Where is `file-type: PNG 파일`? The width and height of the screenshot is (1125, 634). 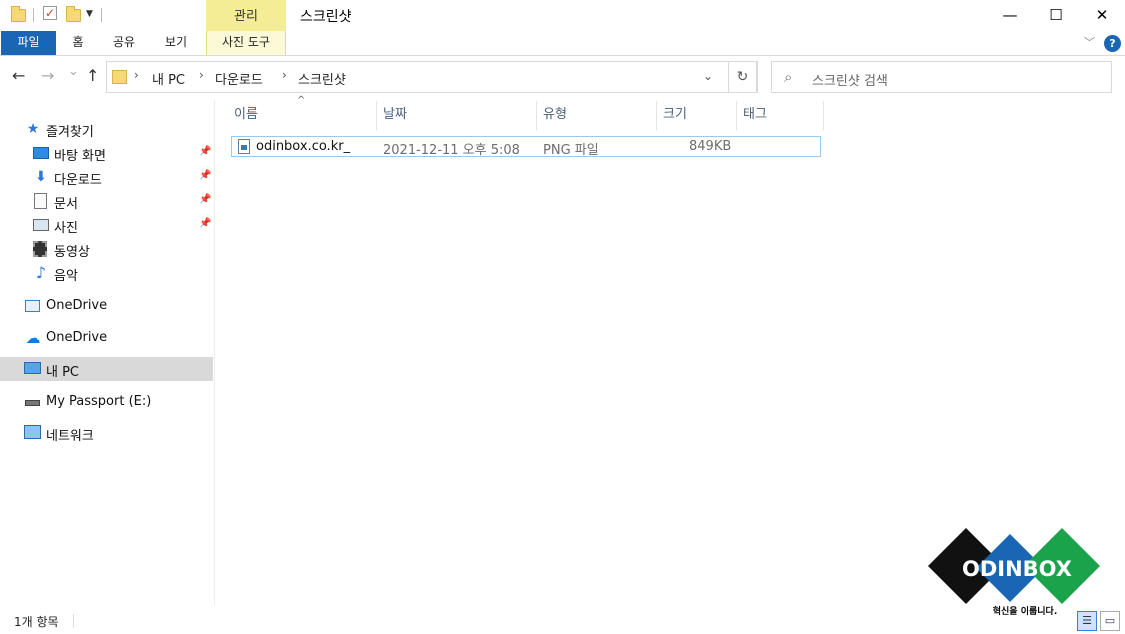 file-type: PNG 파일 is located at coordinates (571, 150).